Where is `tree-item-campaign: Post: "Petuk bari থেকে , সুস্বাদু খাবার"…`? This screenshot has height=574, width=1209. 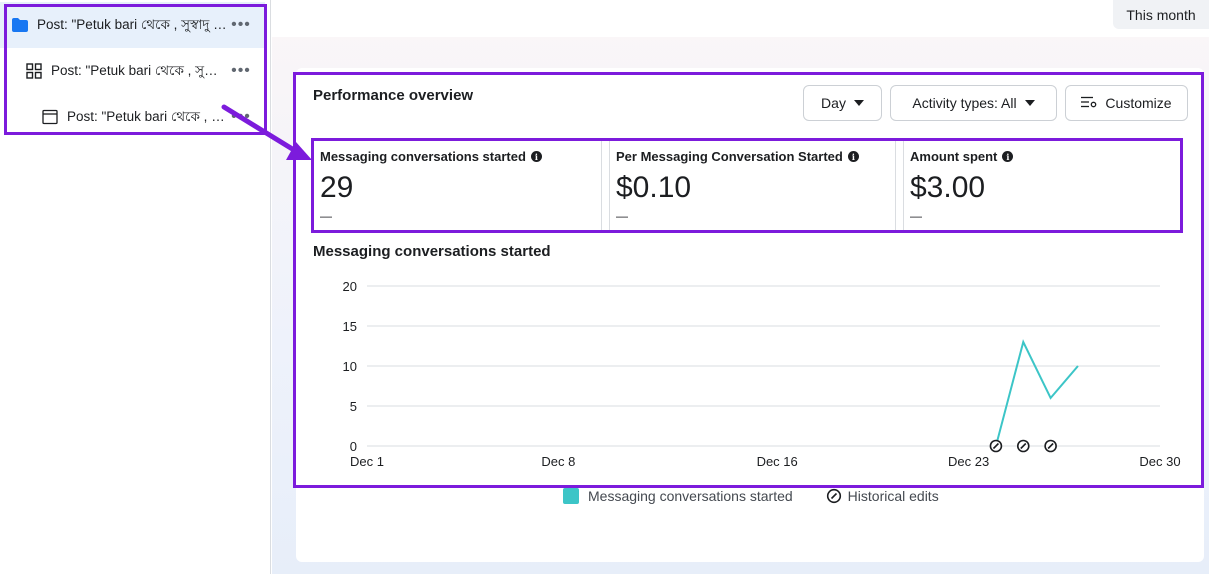
tree-item-campaign: Post: "Petuk bari থেকে , সুস্বাদু খাবার"… is located at coordinates (132, 25).